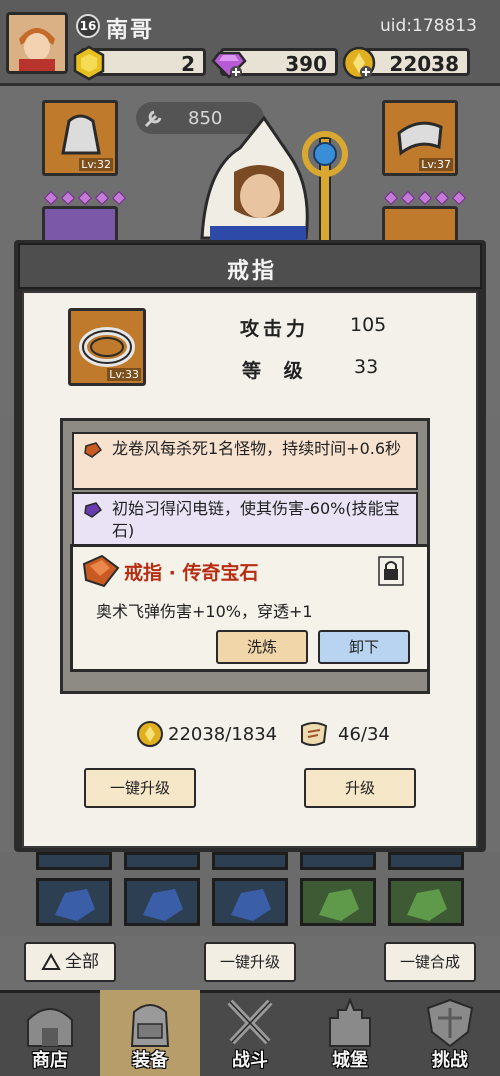  What do you see at coordinates (188, 64) in the screenshot?
I see `gold-value: 2` at bounding box center [188, 64].